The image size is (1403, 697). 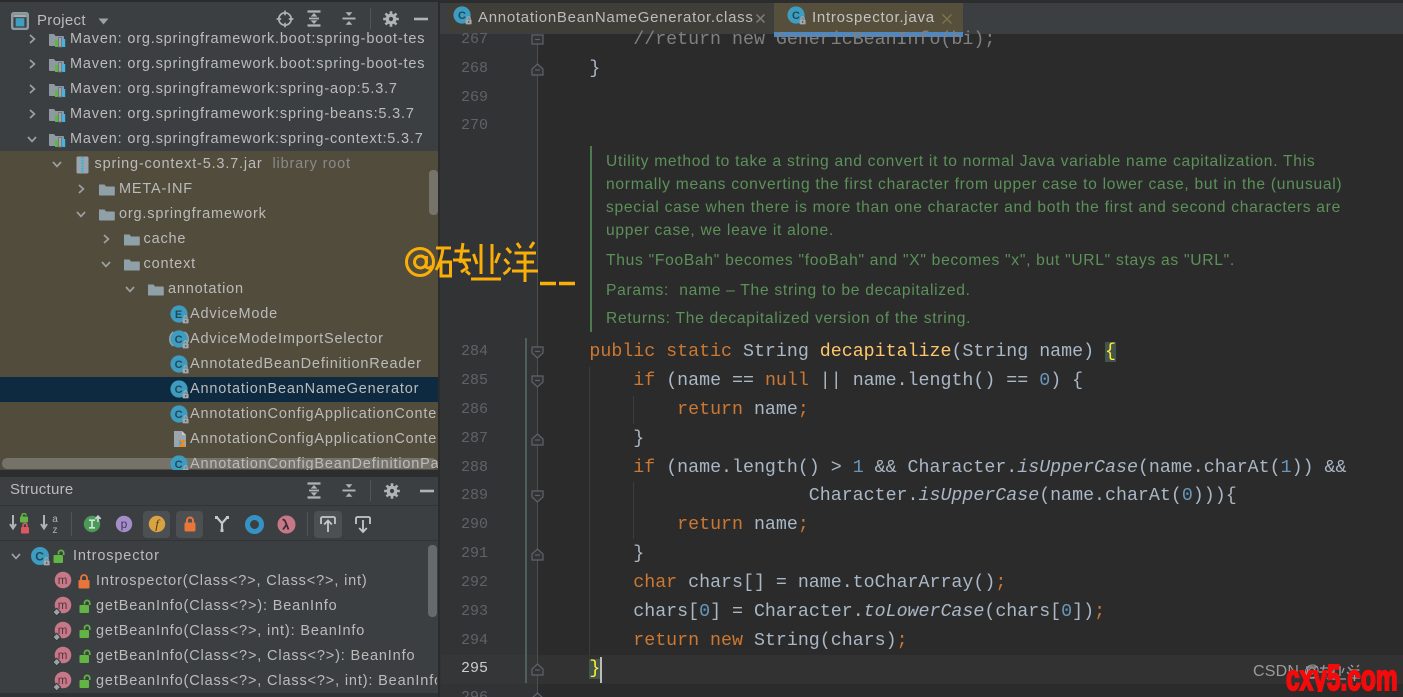 I want to click on svg-text: z, so click(x=55, y=530).